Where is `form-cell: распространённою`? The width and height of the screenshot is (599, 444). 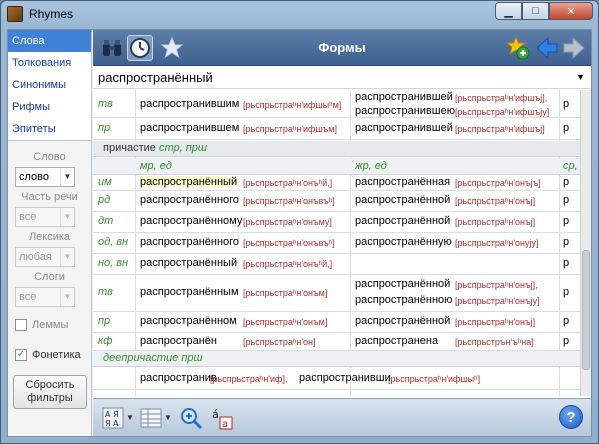
form-cell: распространённою is located at coordinates (404, 300).